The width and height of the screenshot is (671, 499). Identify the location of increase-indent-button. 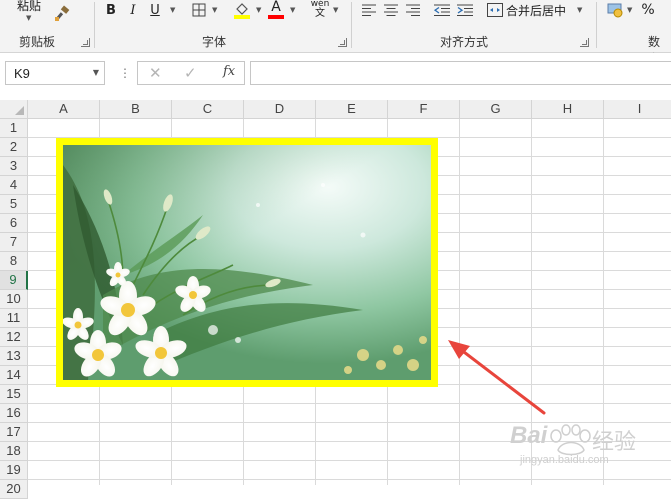
(465, 10).